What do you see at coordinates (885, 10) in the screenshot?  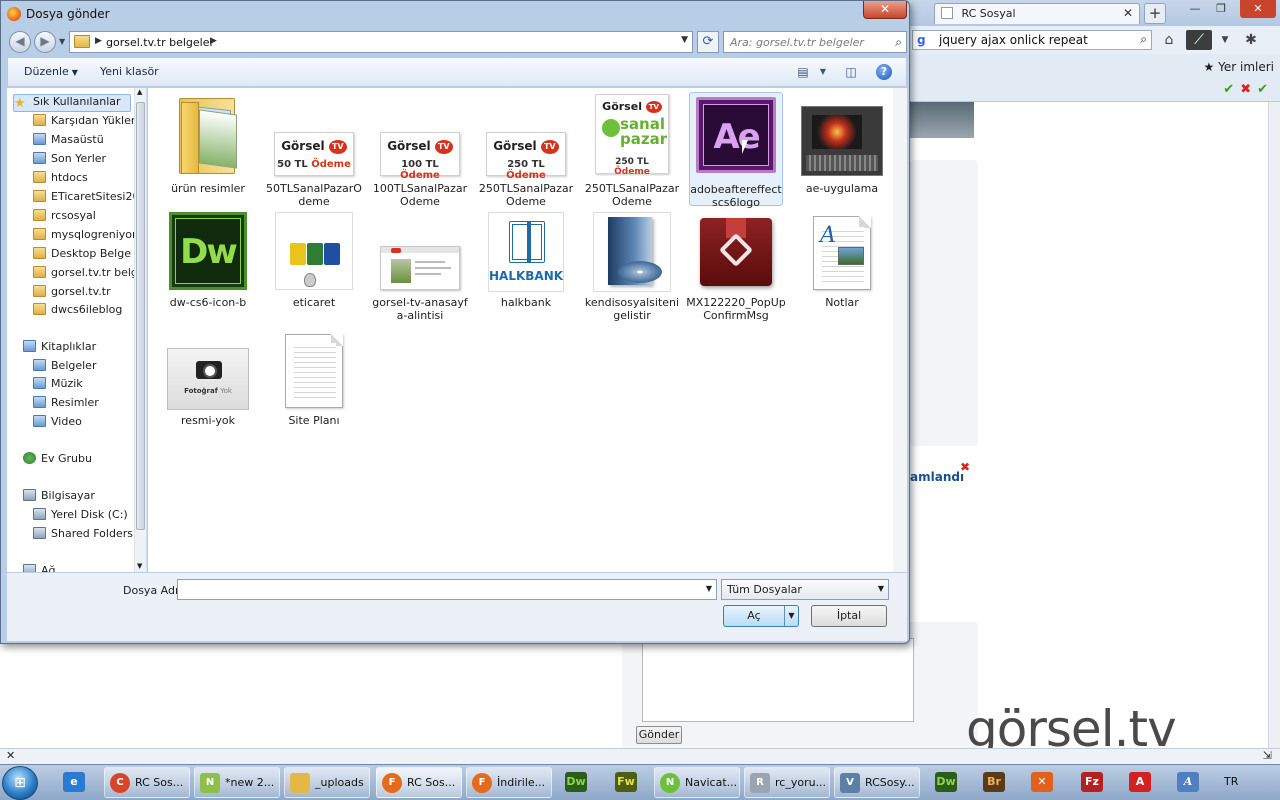 I see `dialog-close-button: ✕` at bounding box center [885, 10].